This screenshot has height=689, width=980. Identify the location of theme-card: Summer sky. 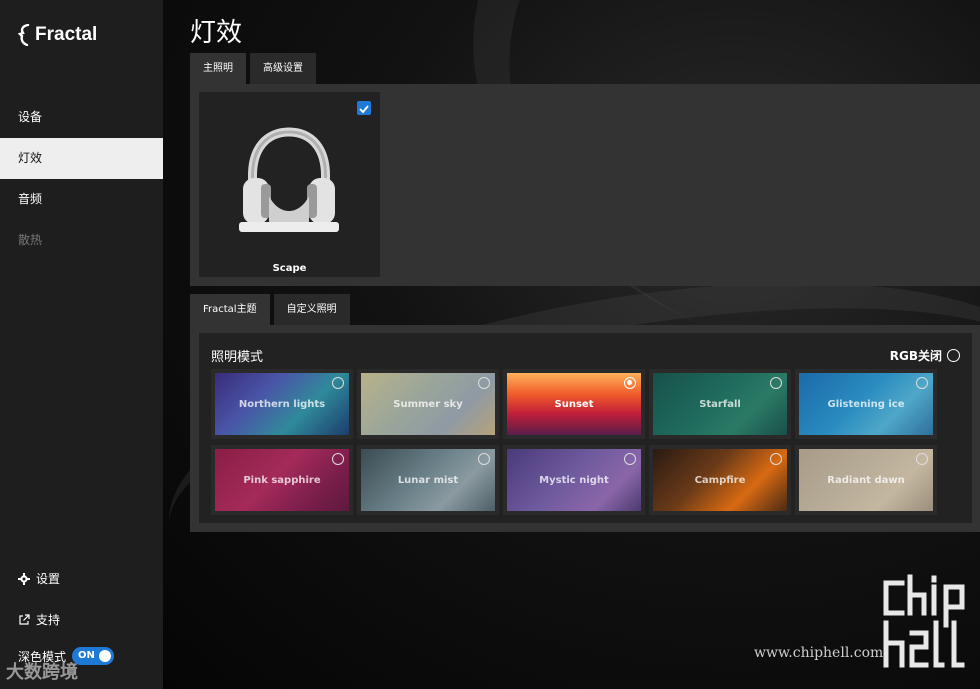
(428, 404).